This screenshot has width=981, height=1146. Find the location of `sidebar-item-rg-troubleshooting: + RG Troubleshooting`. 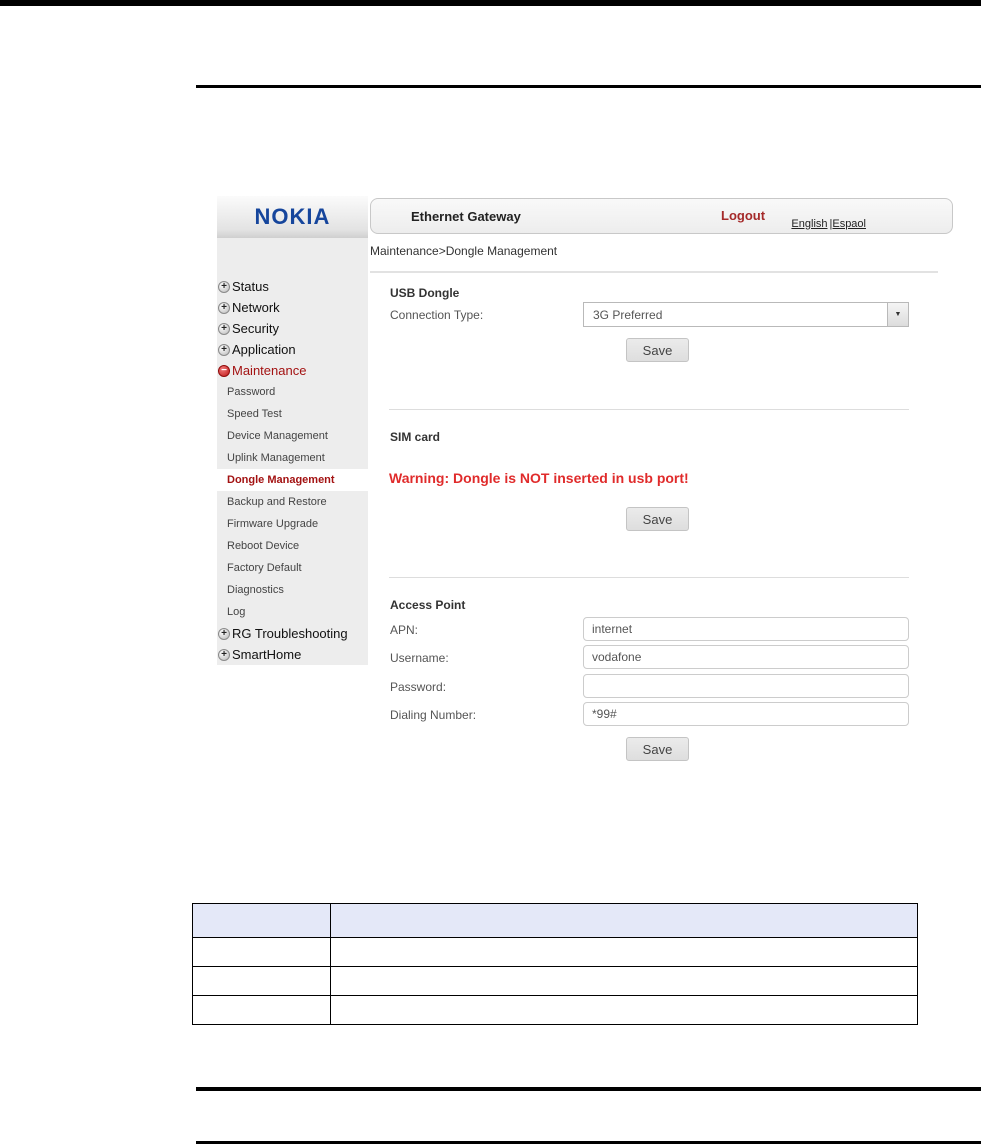

sidebar-item-rg-troubleshooting: + RG Troubleshooting is located at coordinates (292, 633).